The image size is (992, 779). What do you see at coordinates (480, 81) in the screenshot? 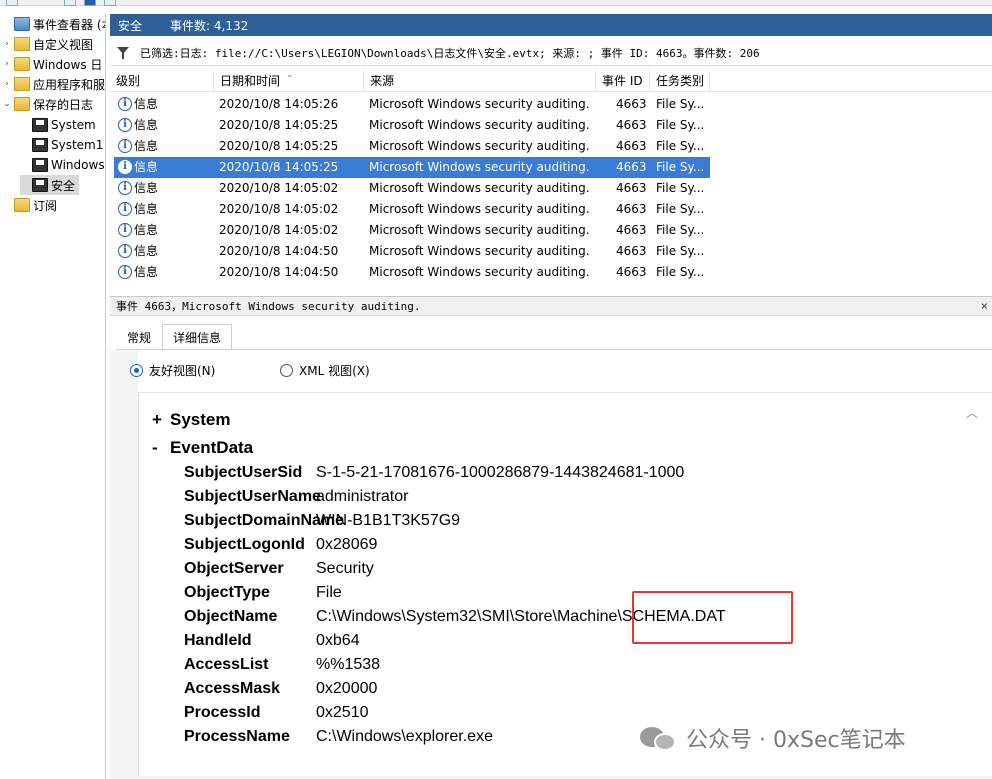
I see `column-header-source: 来源` at bounding box center [480, 81].